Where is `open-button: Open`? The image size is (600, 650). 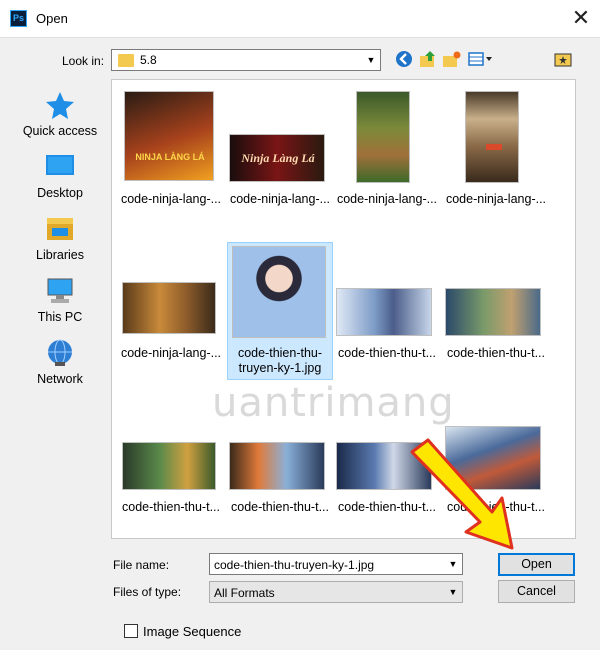
open-button: Open is located at coordinates (536, 564).